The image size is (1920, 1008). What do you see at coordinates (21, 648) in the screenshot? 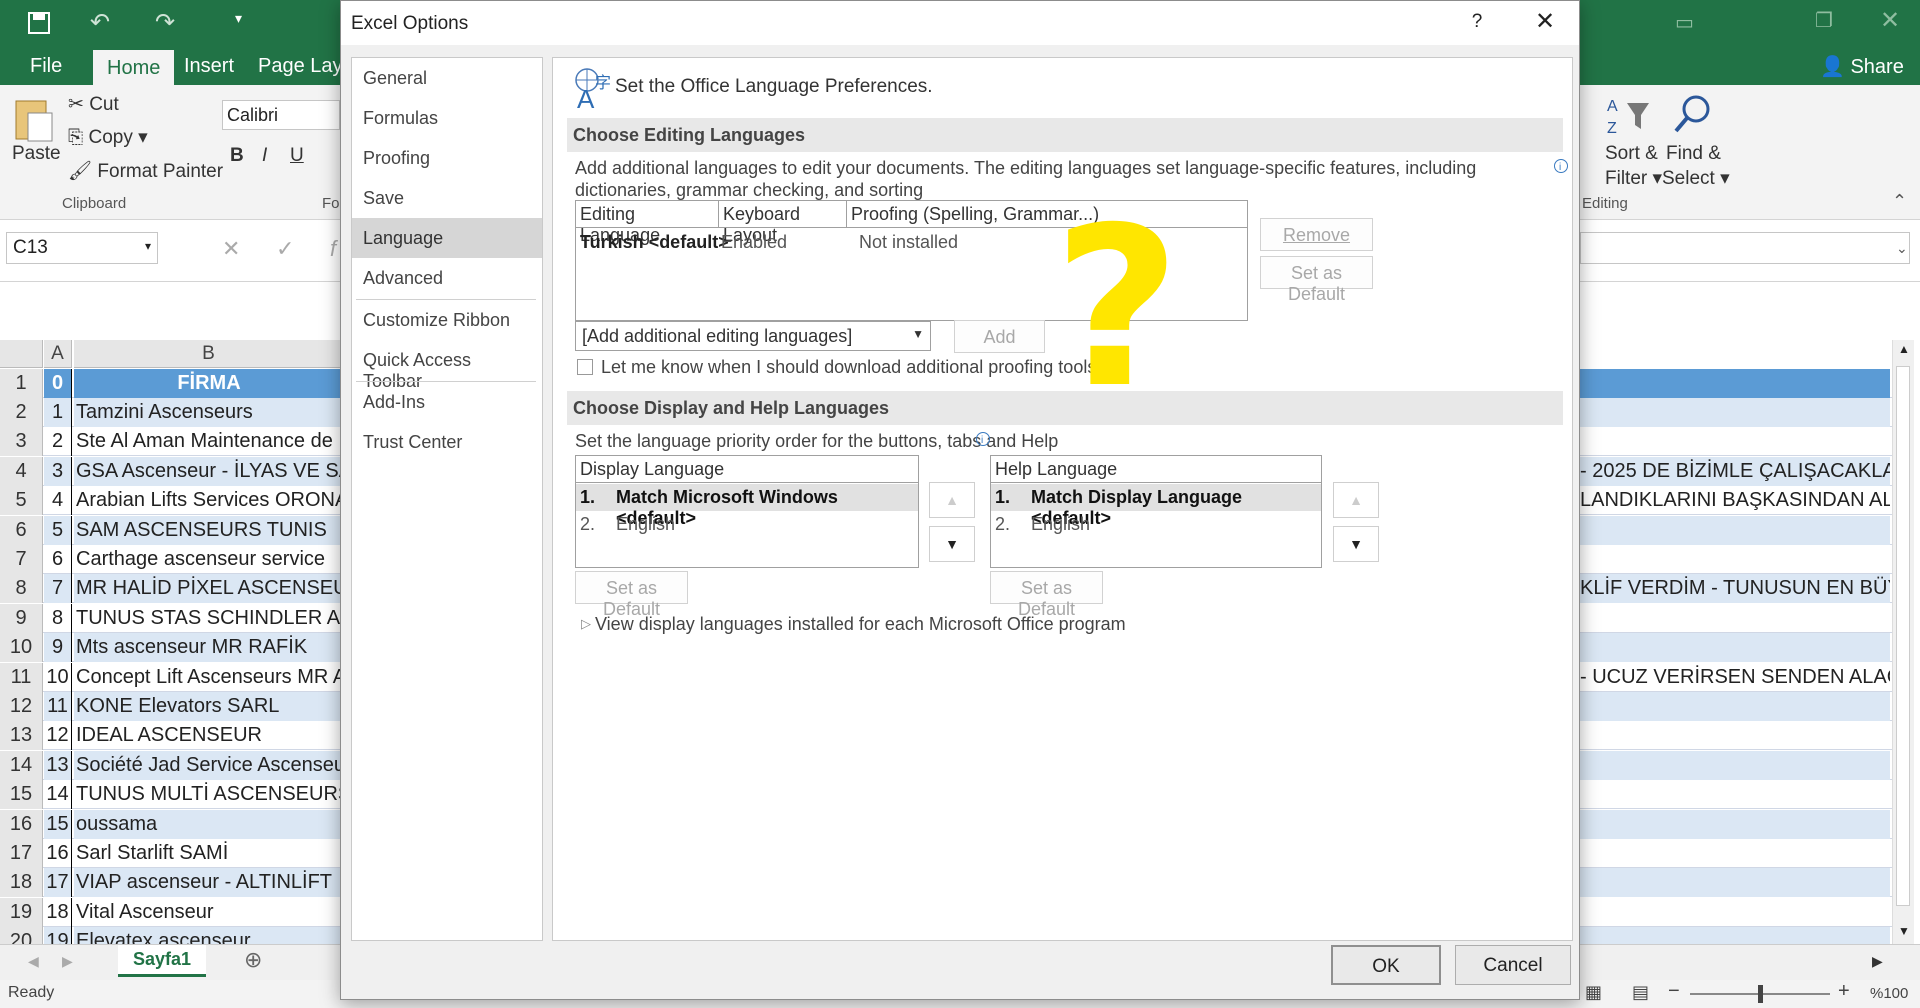
I see `row-number: 10` at bounding box center [21, 648].